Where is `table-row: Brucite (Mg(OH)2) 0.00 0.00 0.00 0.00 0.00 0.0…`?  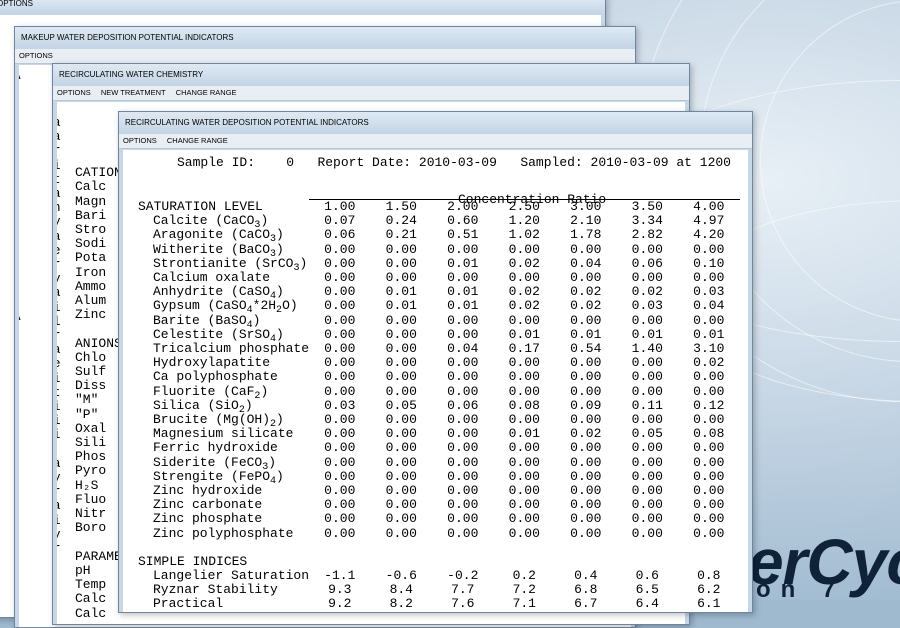
table-row: Brucite (Mg(OH)2) 0.00 0.00 0.00 0.00 0.00 0.0… is located at coordinates (439, 420).